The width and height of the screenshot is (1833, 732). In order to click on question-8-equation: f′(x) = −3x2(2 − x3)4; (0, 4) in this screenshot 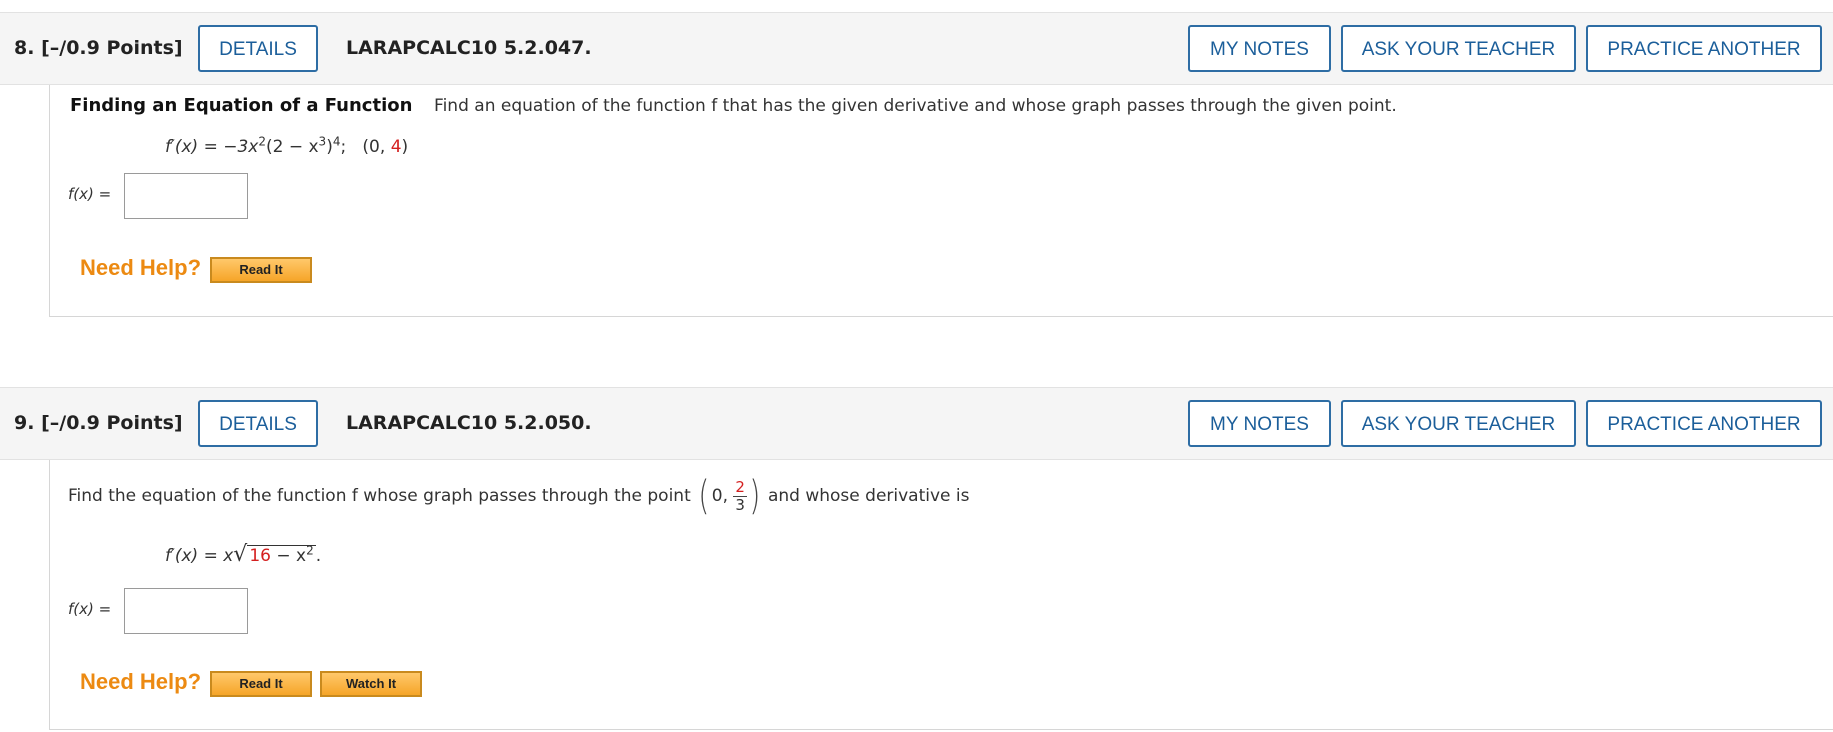, I will do `click(287, 145)`.